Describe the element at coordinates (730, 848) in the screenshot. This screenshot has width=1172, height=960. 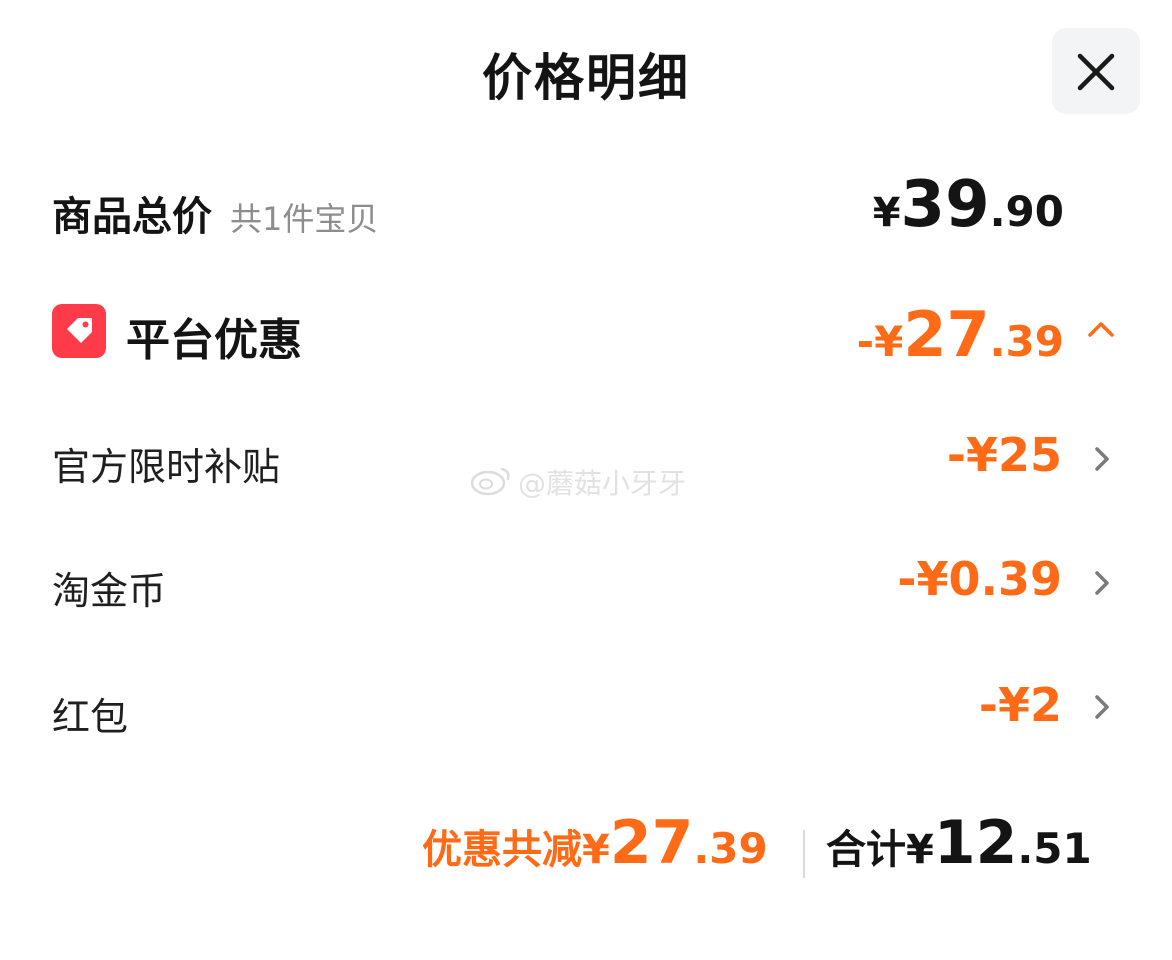
I see `footer-discount-decimal: .39` at that location.